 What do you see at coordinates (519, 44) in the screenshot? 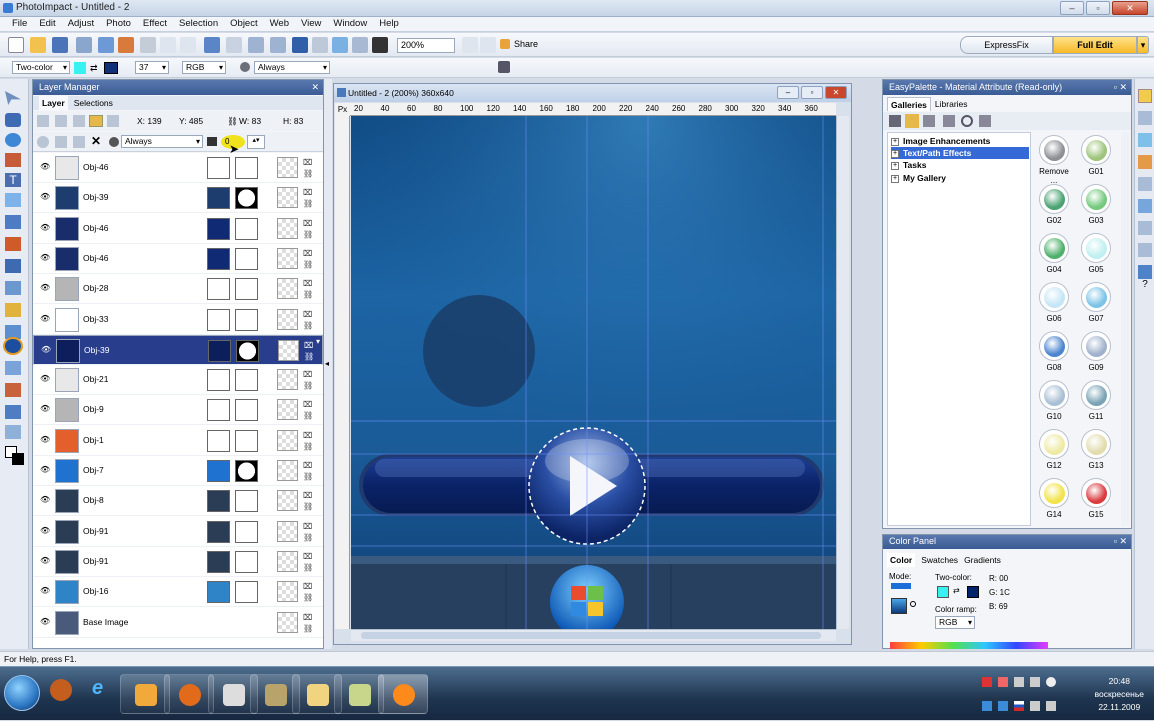
I see `share-button: Share` at bounding box center [519, 44].